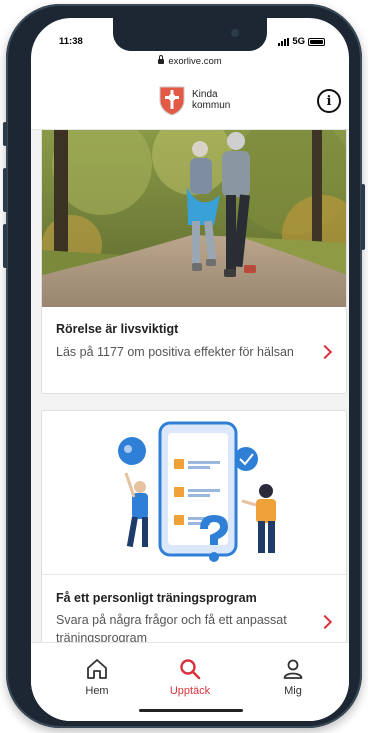 The width and height of the screenshot is (368, 733). What do you see at coordinates (161, 59) in the screenshot?
I see `lock-icon` at bounding box center [161, 59].